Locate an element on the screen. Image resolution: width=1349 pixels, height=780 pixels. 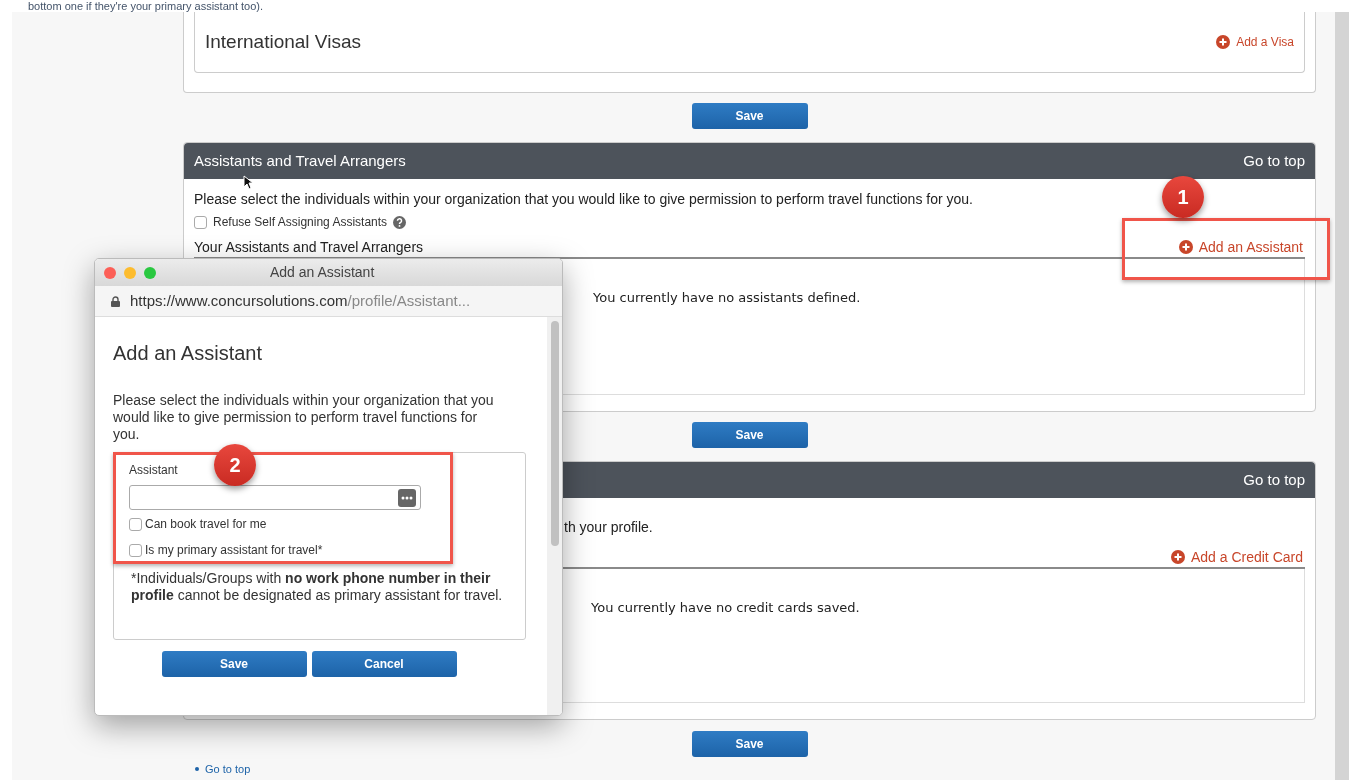
add-link: Add an Assistant is located at coordinates (1240, 247).